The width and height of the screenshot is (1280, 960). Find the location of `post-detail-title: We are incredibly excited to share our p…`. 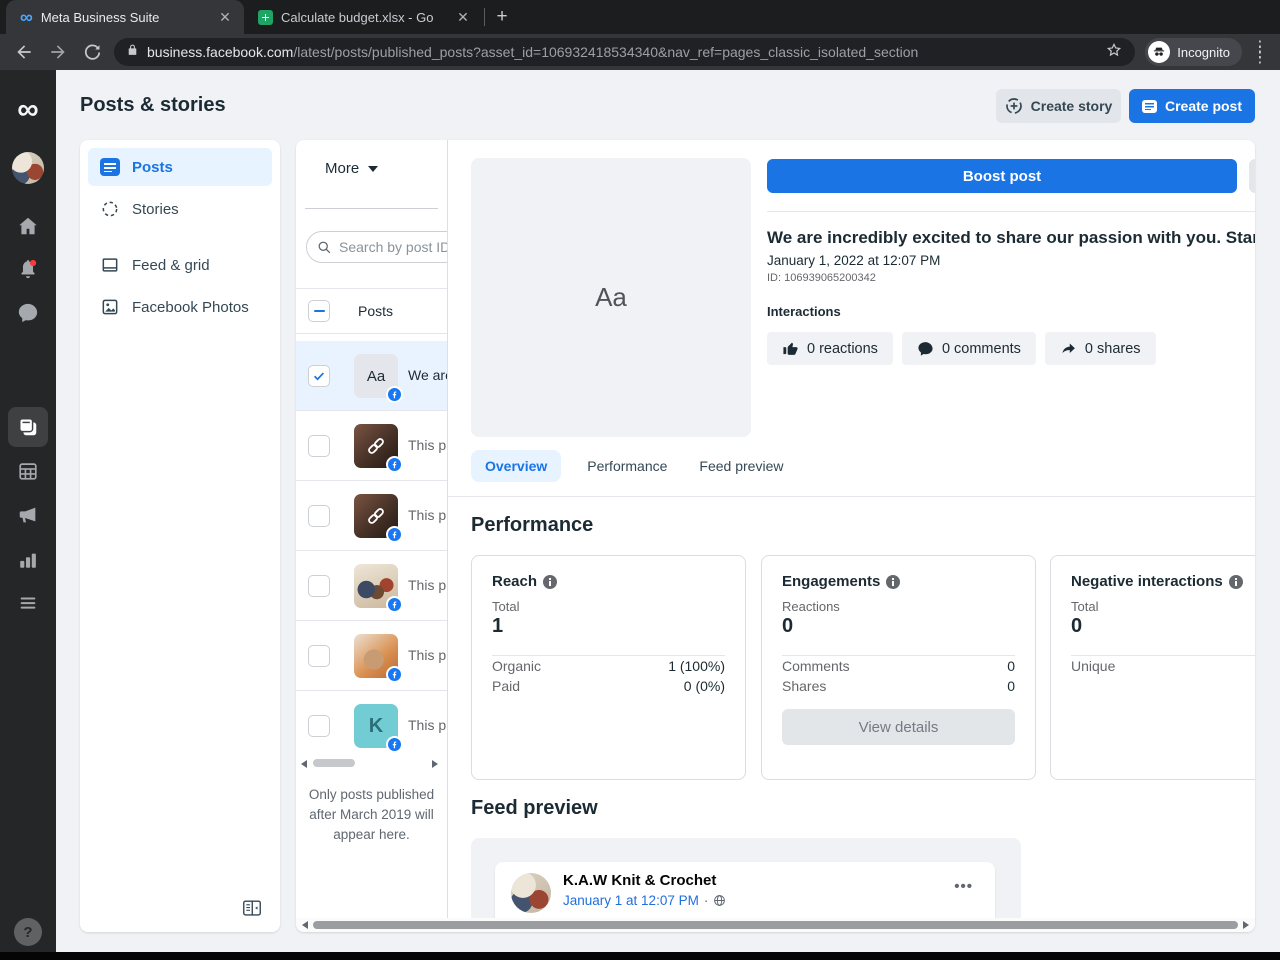

post-detail-title: We are incredibly excited to share our p… is located at coordinates (1011, 237).